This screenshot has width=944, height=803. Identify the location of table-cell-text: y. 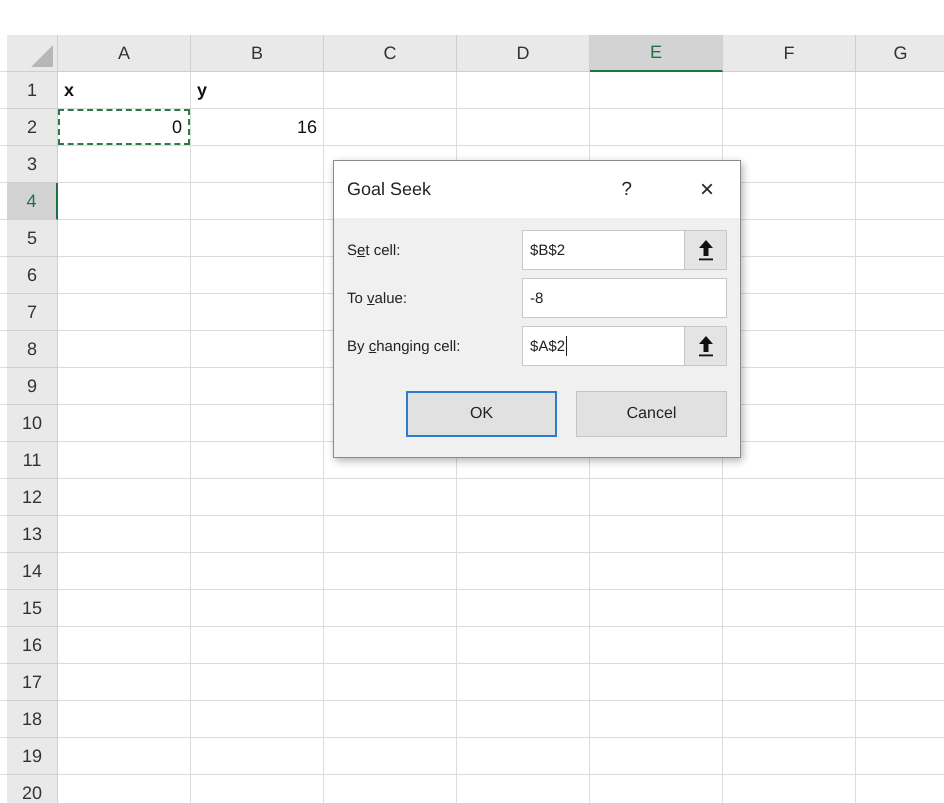
(202, 90).